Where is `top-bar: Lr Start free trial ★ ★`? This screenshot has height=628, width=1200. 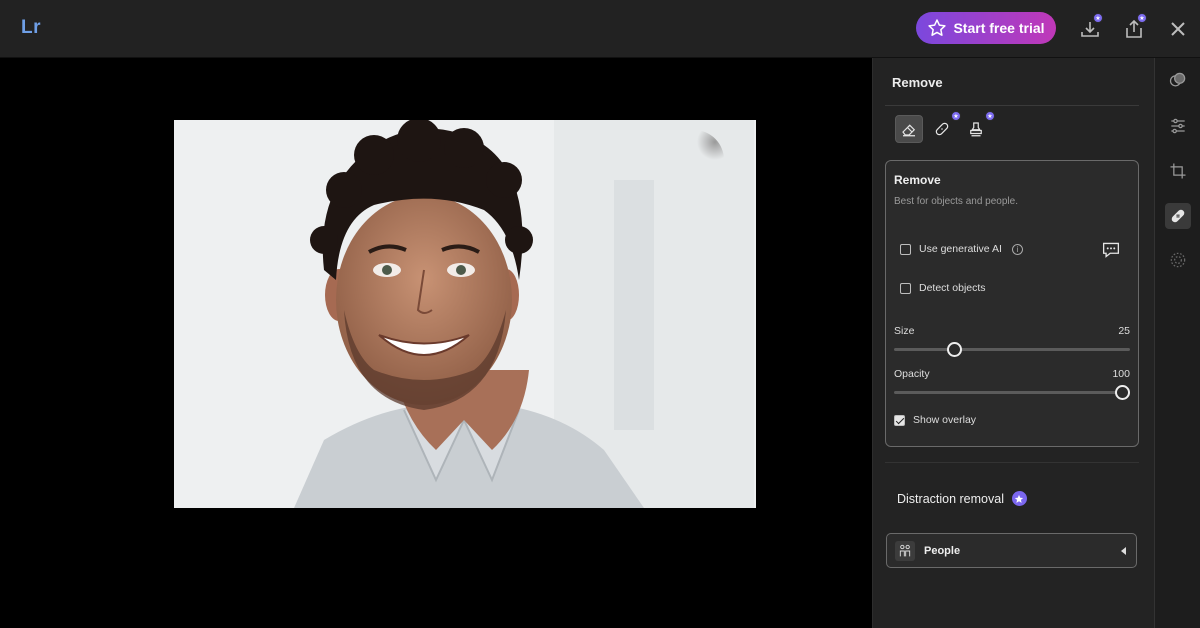 top-bar: Lr Start free trial ★ ★ is located at coordinates (600, 29).